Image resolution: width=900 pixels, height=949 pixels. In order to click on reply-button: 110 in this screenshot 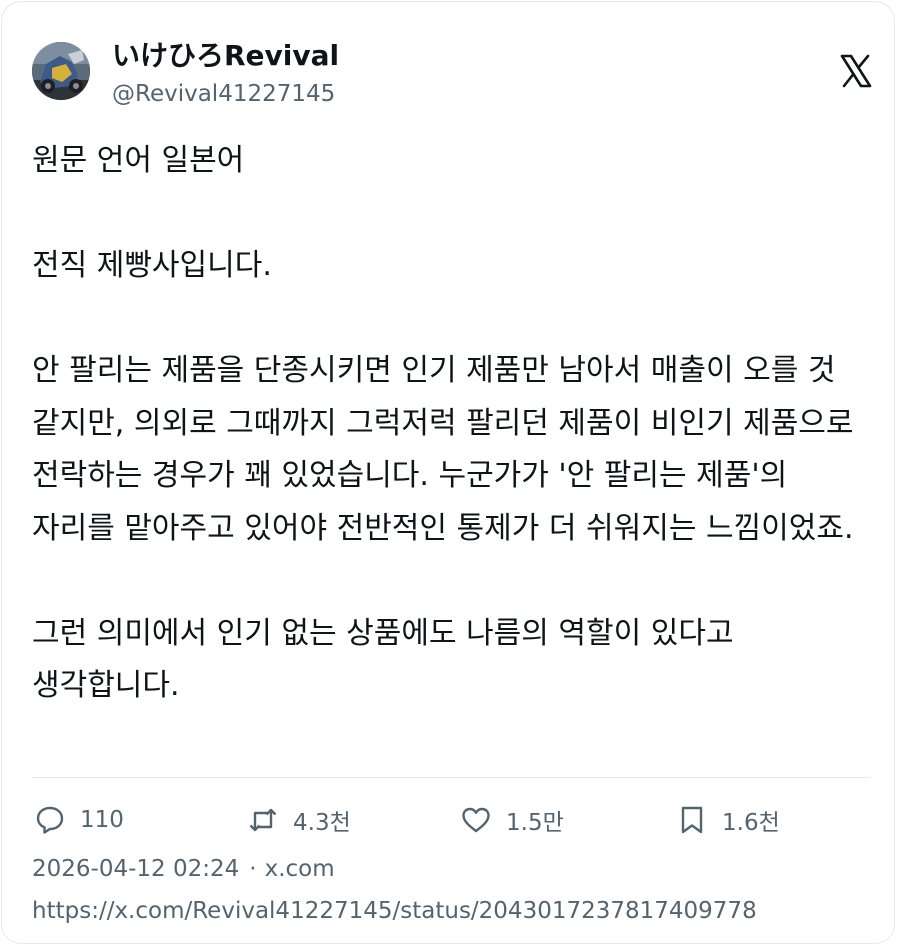, I will do `click(79, 820)`.